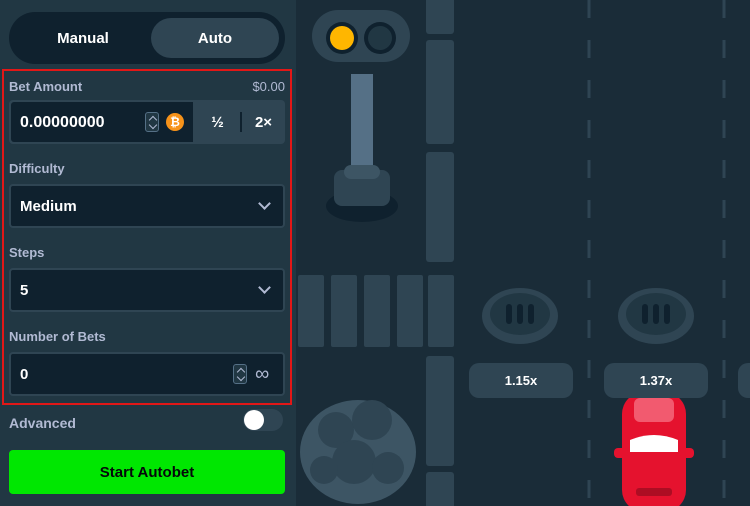 This screenshot has width=750, height=506. Describe the element at coordinates (24, 374) in the screenshot. I see `number-of-bets-value: 0` at that location.